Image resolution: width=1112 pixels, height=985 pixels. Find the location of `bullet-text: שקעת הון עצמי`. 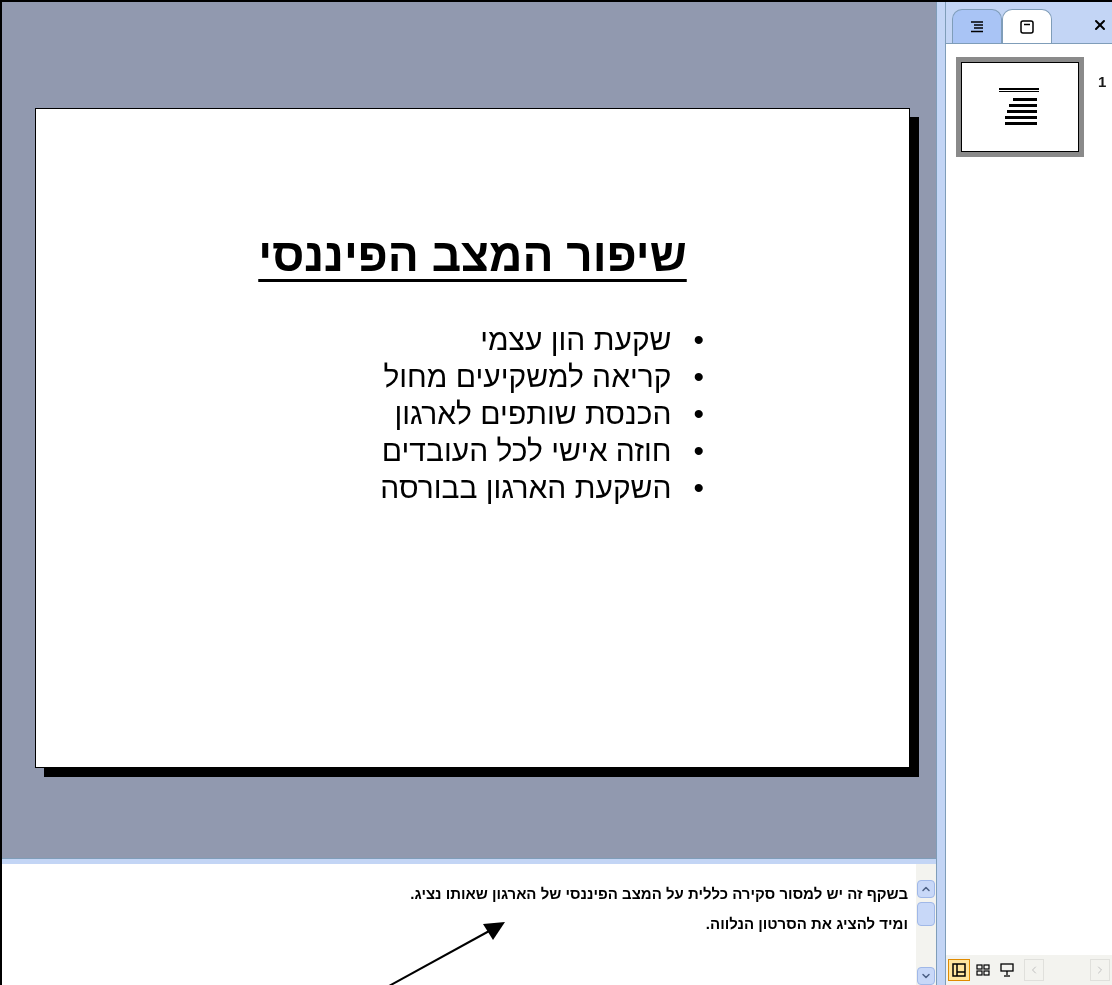

bullet-text: שקעת הון עצמי is located at coordinates (576, 339).